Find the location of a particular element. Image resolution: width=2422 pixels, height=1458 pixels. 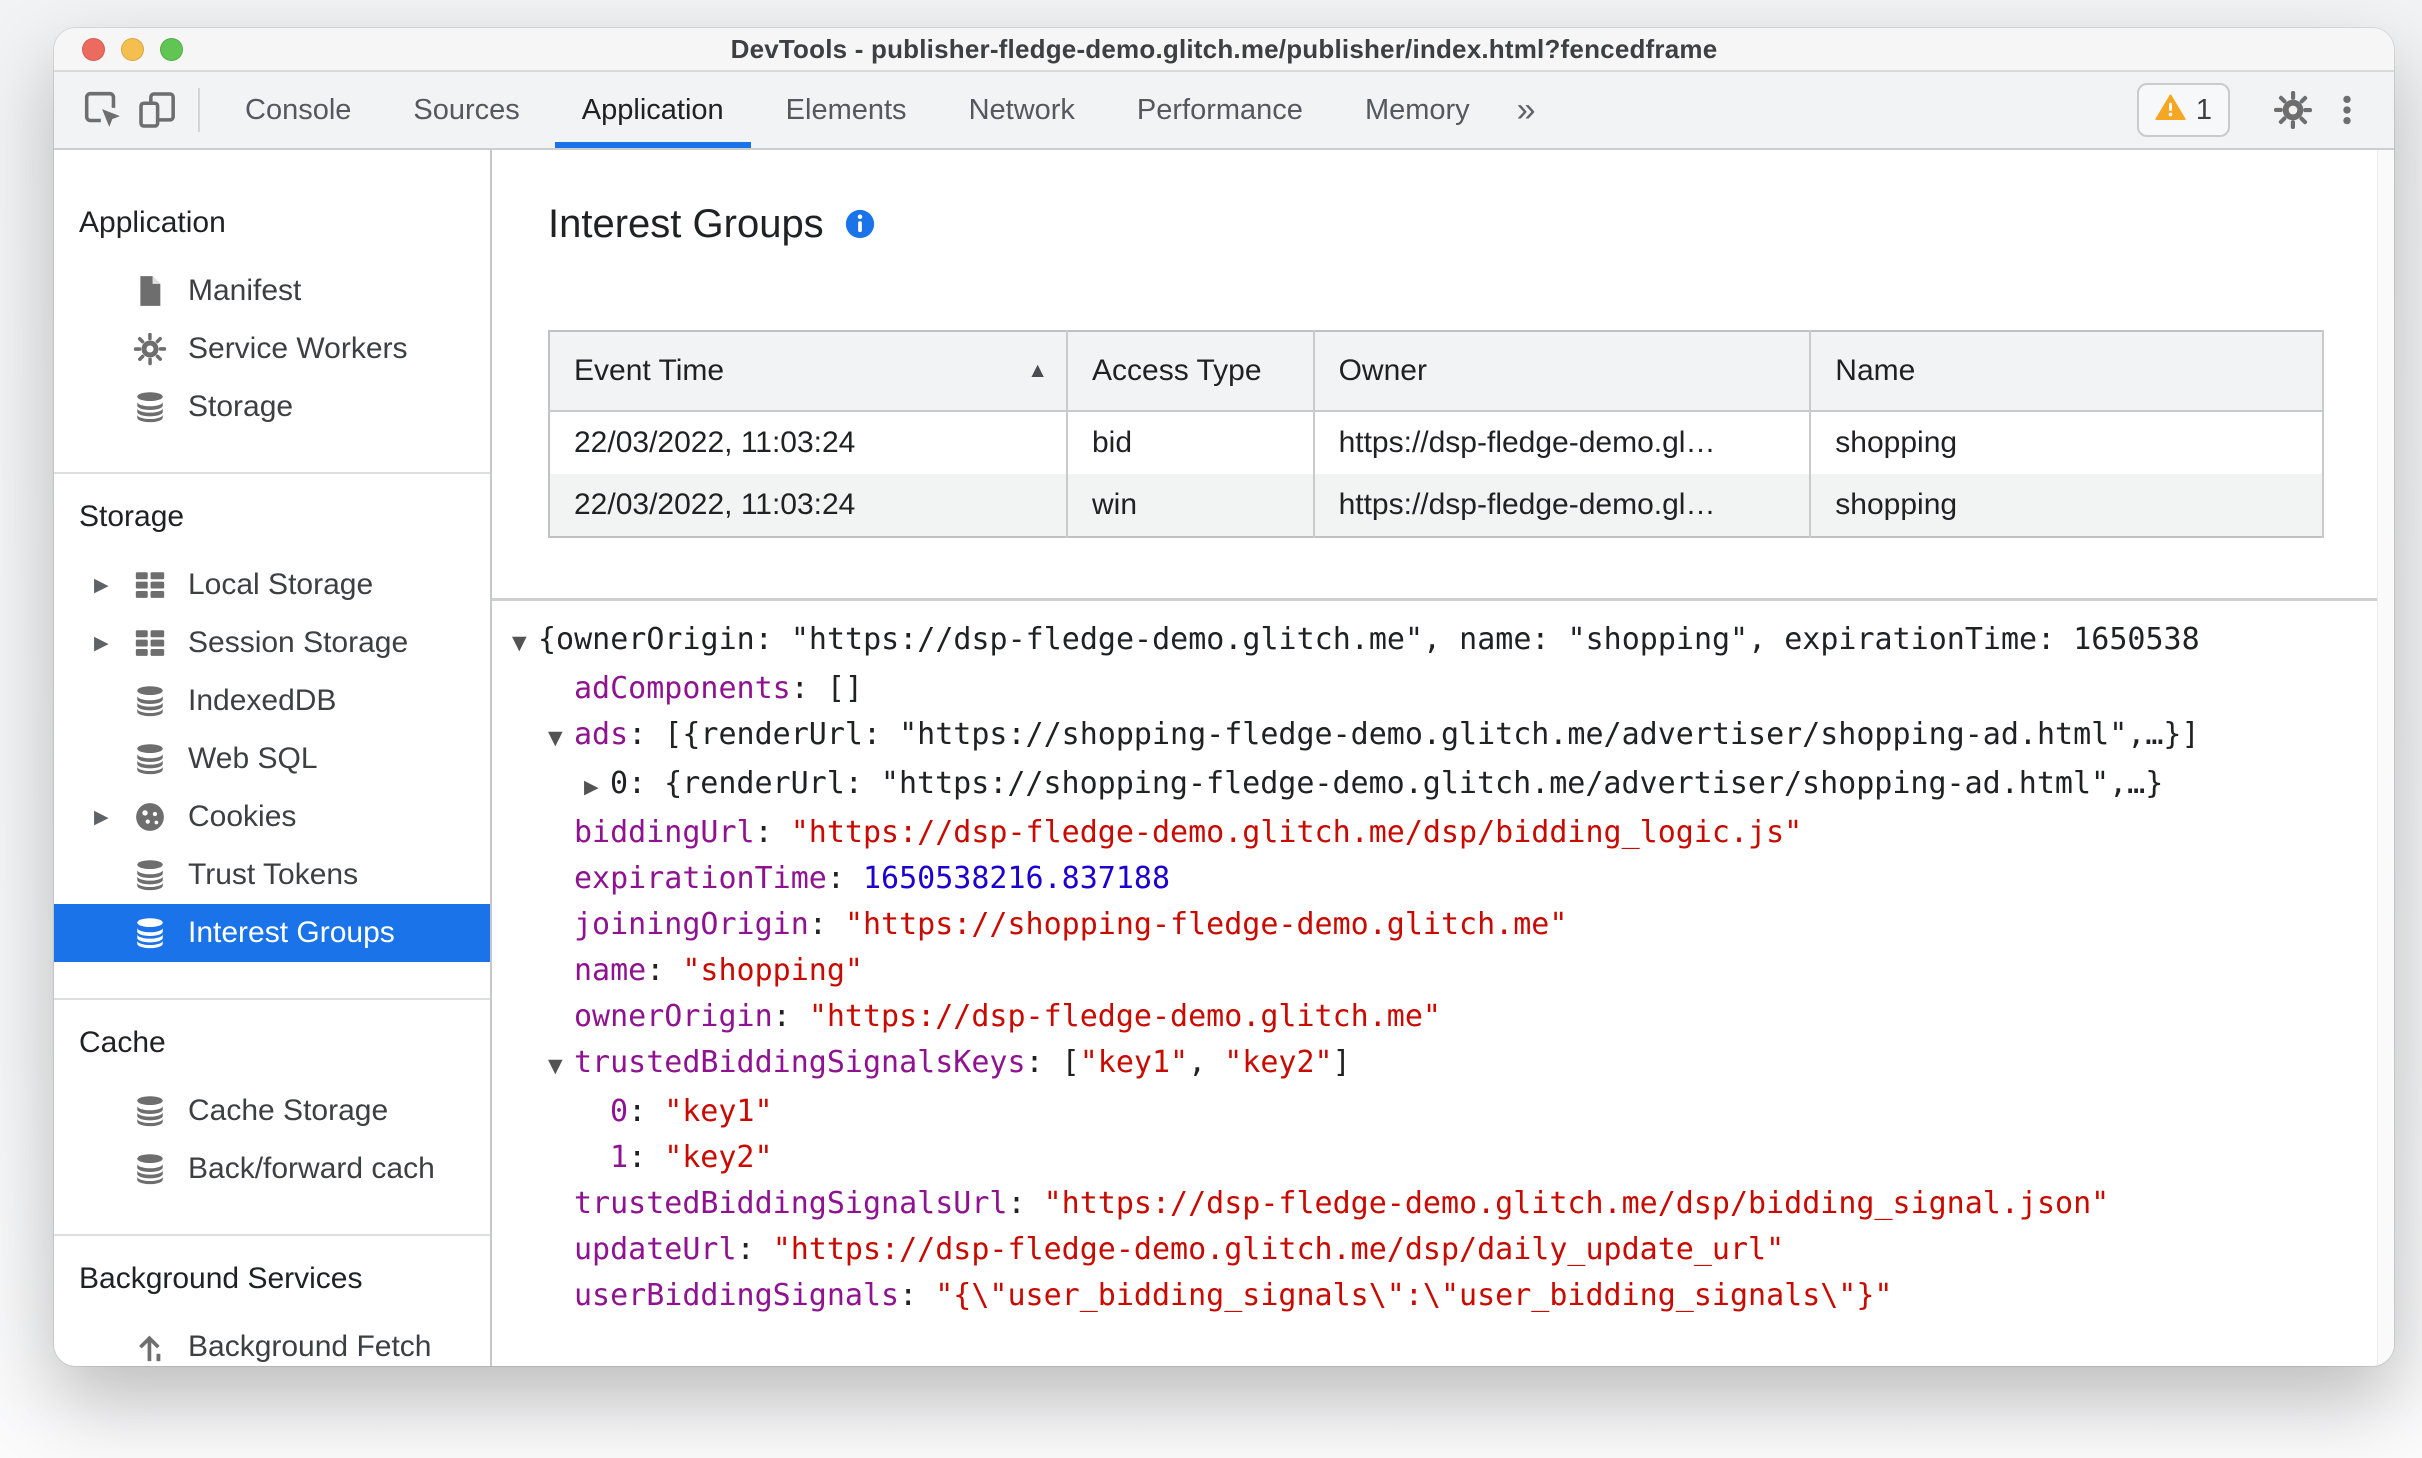

table-cell: 22/03/2022, 11:03:24 is located at coordinates (808, 505).